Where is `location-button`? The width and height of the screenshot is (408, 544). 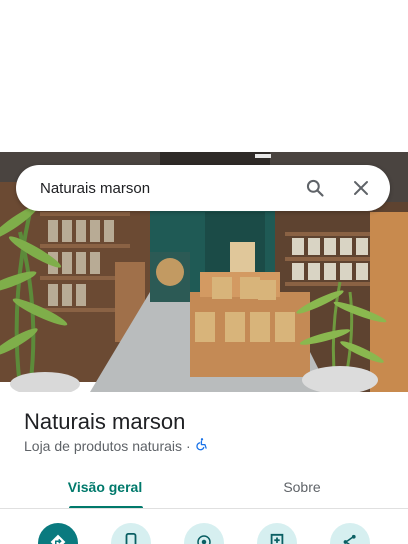 location-button is located at coordinates (204, 533).